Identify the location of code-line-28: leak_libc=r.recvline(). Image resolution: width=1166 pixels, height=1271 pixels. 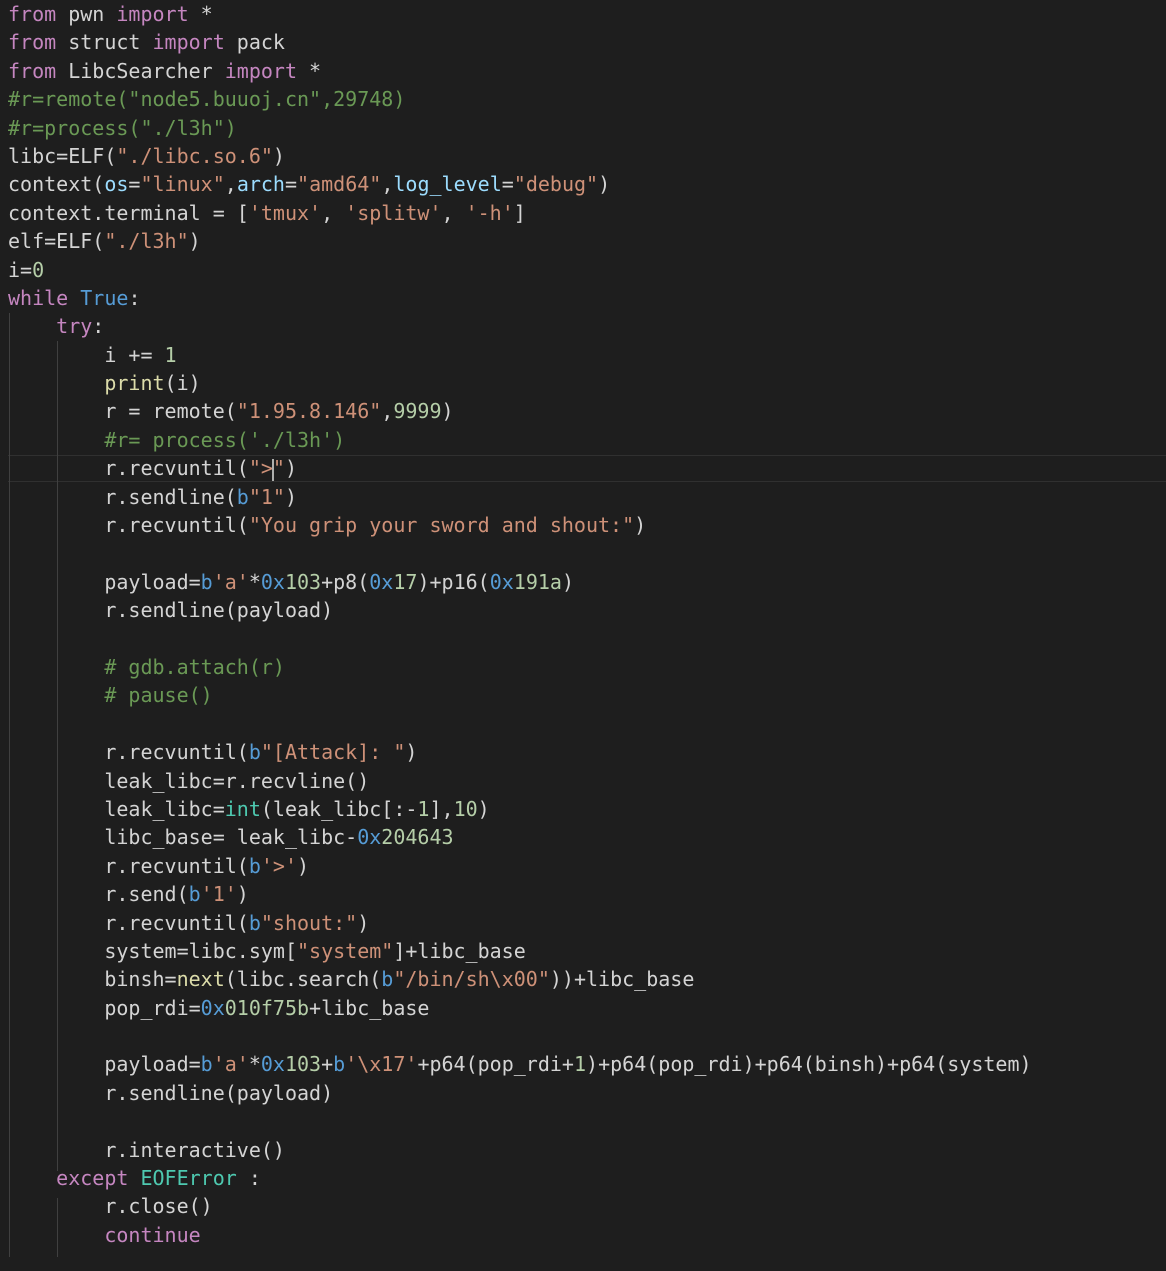
(583, 781).